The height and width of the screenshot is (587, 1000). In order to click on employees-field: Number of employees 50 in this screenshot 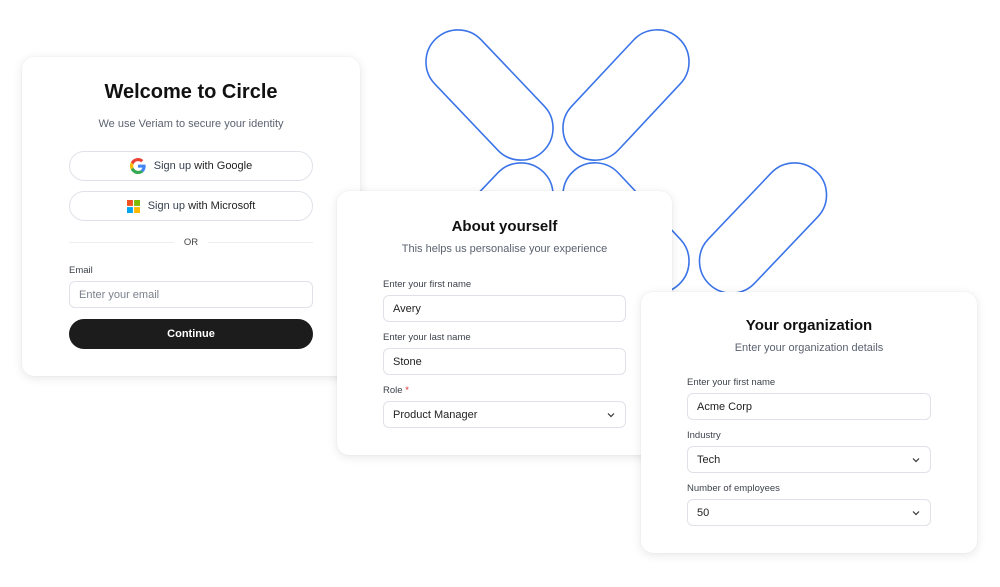, I will do `click(809, 504)`.